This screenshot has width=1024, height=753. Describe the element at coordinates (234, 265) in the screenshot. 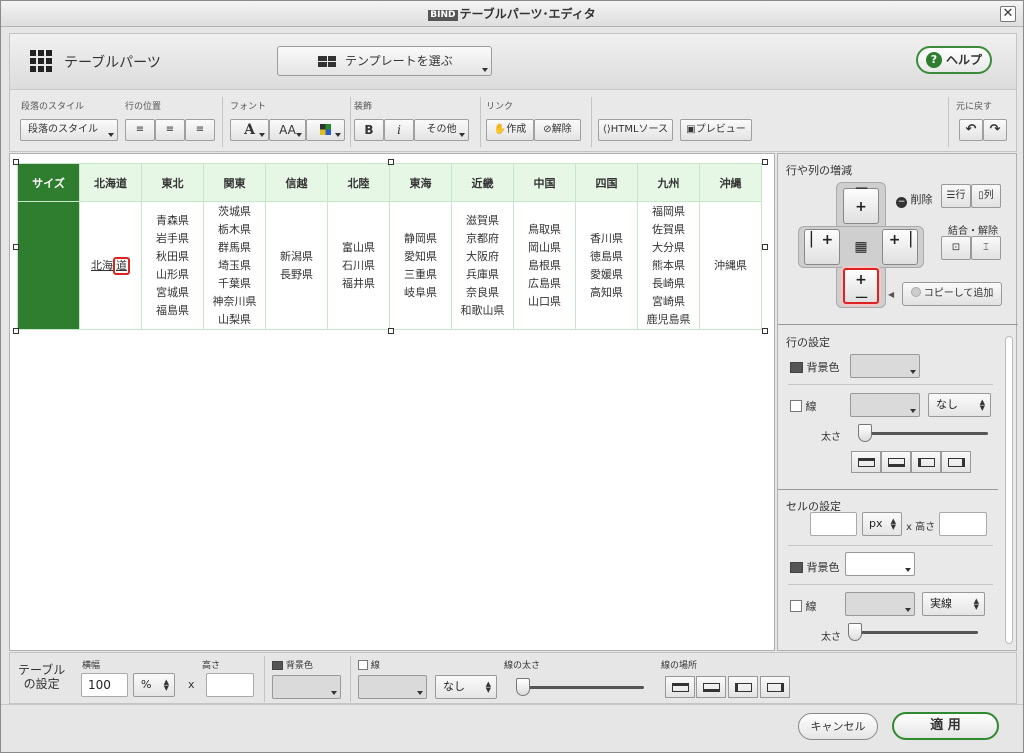

I see `table-cell: 茨城県 栃木県 群馬県 埼玉県 千葉県 神奈川県 山梨県` at that location.